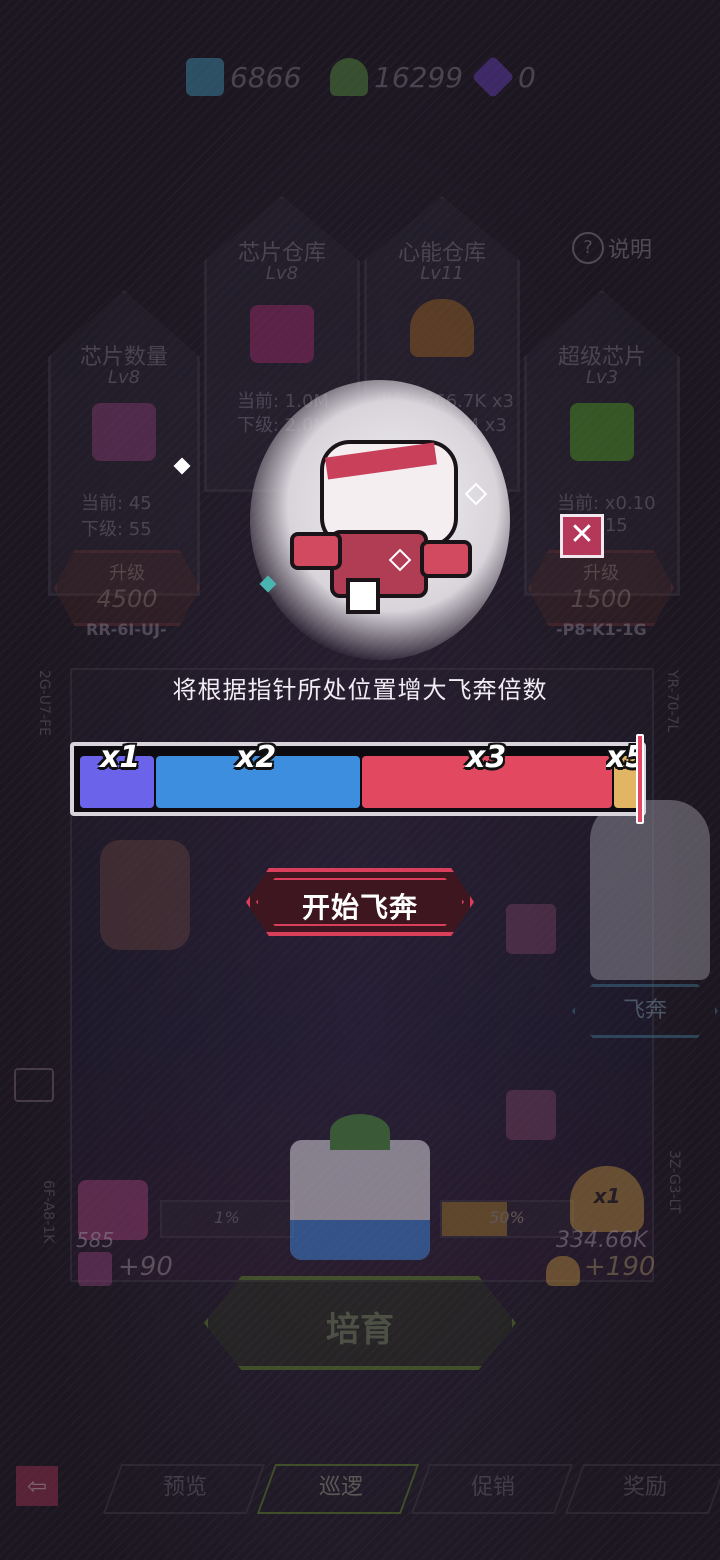  Describe the element at coordinates (116, 529) in the screenshot. I see `next-stat: 下级: 55` at that location.